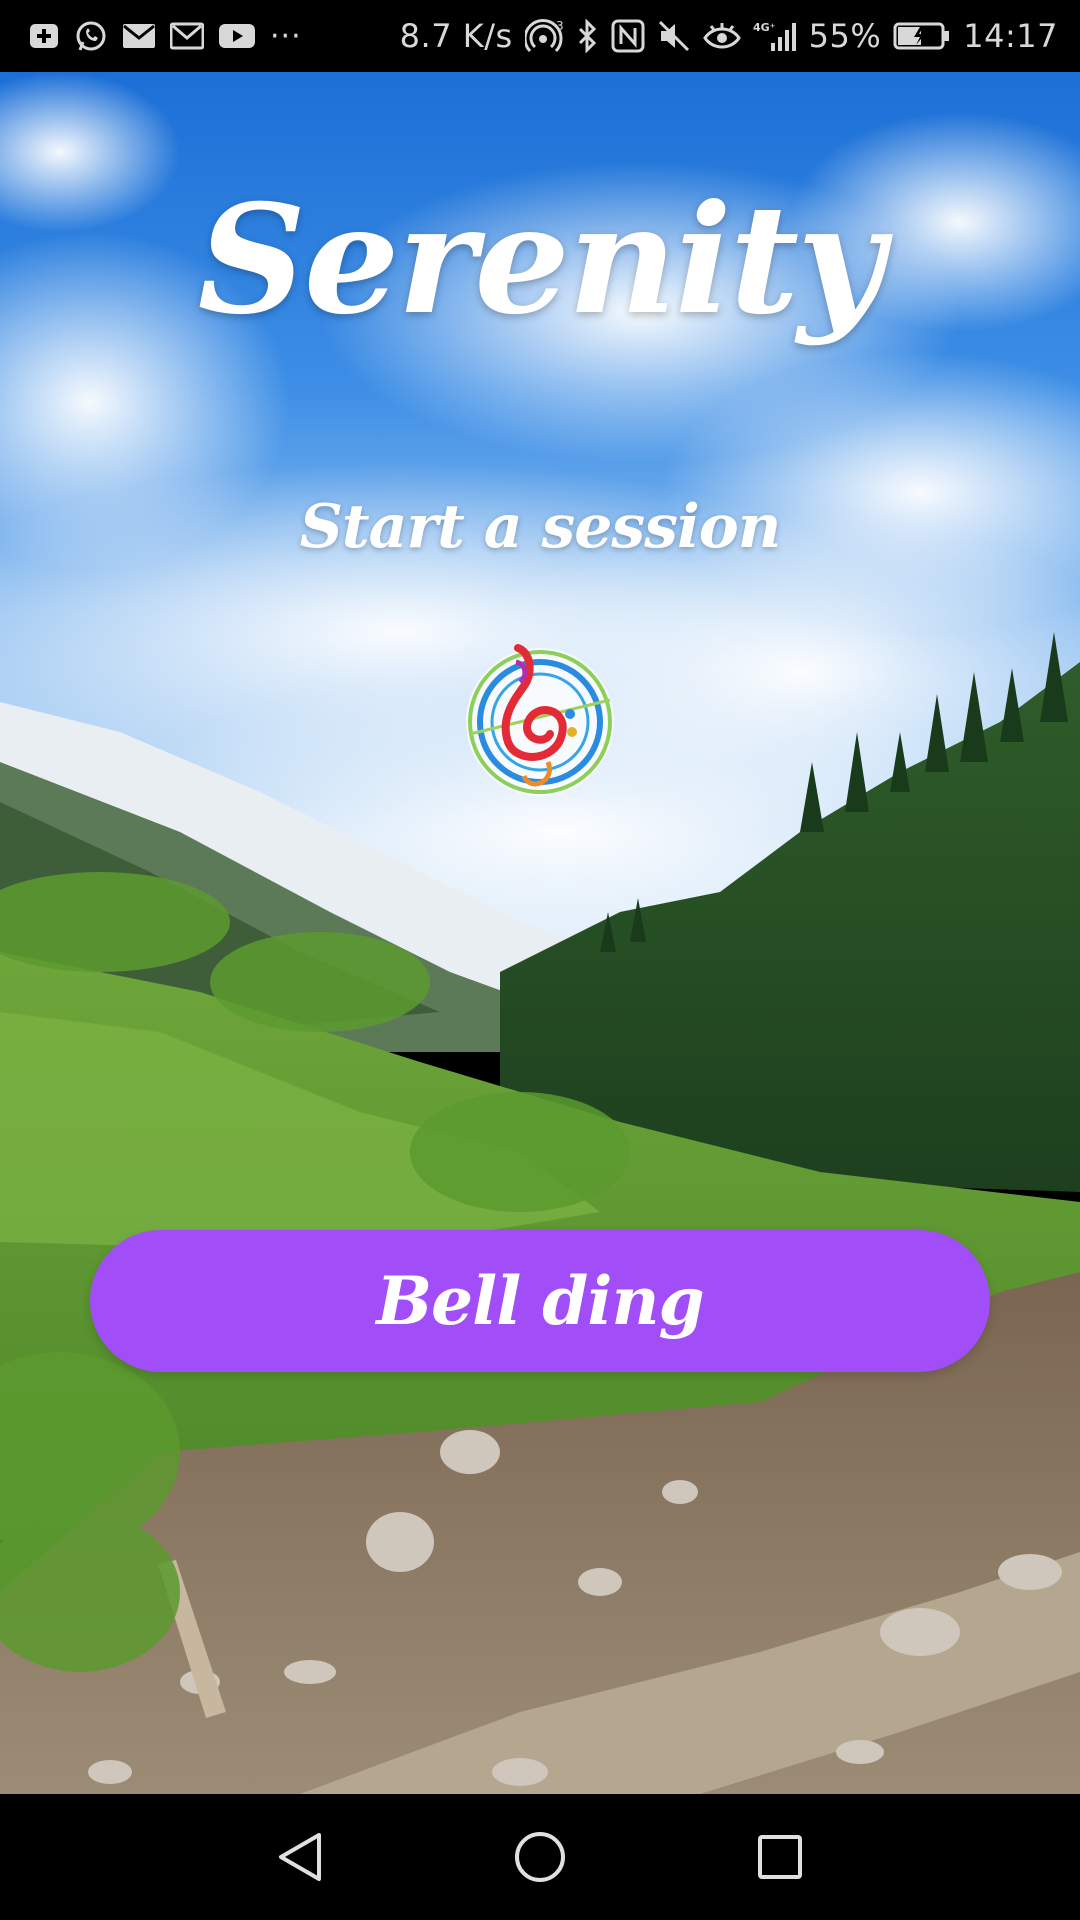 Image resolution: width=1080 pixels, height=1920 pixels. I want to click on navigation-bar, so click(540, 1857).